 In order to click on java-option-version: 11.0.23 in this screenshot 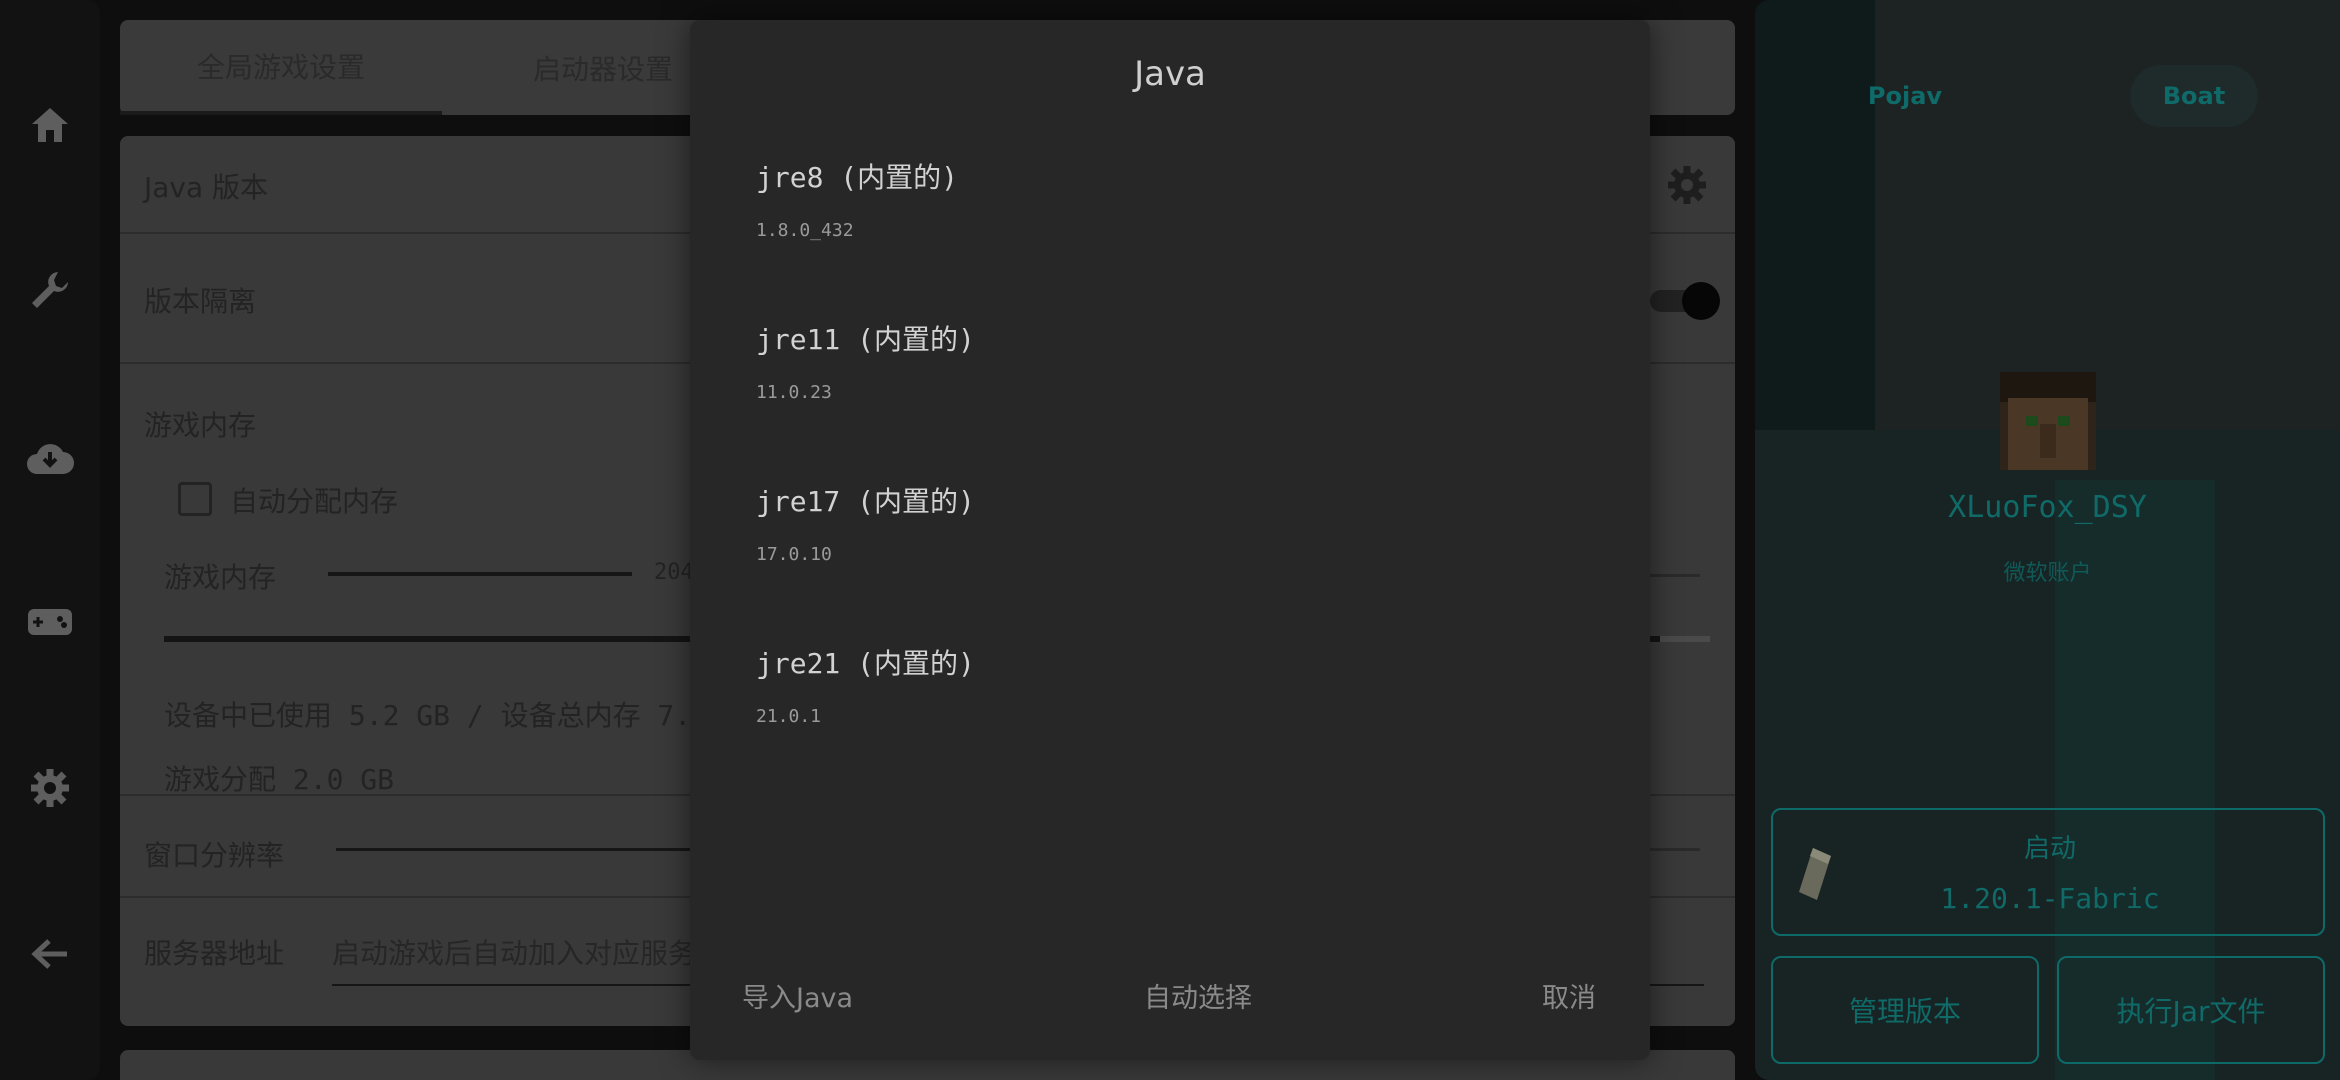, I will do `click(794, 392)`.